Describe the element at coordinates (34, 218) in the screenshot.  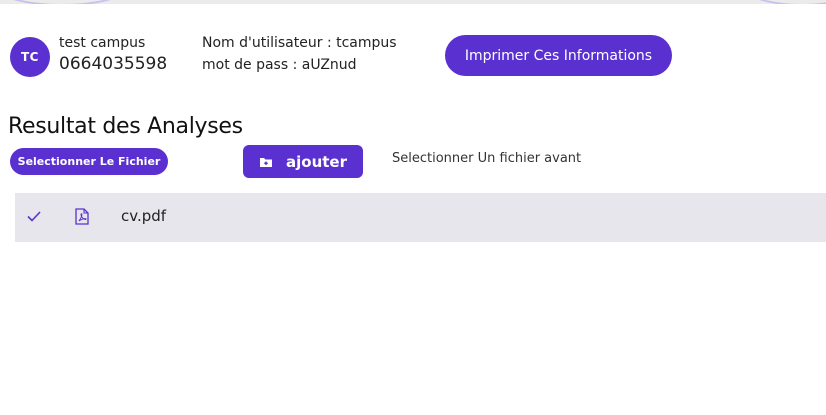
I see `check-icon` at that location.